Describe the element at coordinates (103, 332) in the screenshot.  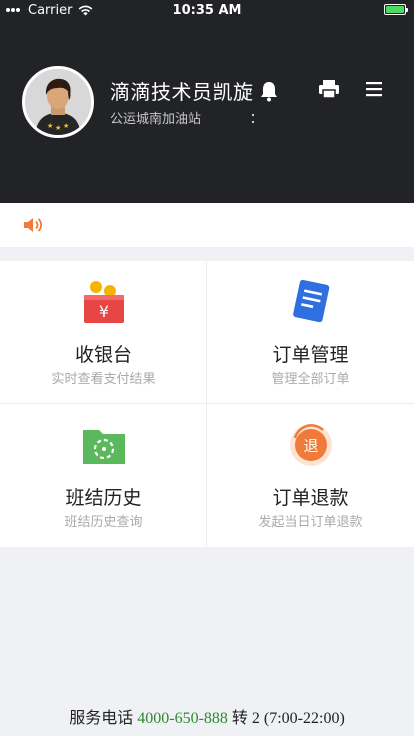
I see `cashier-tile: ¥ 收银台 实时查看支付结果` at that location.